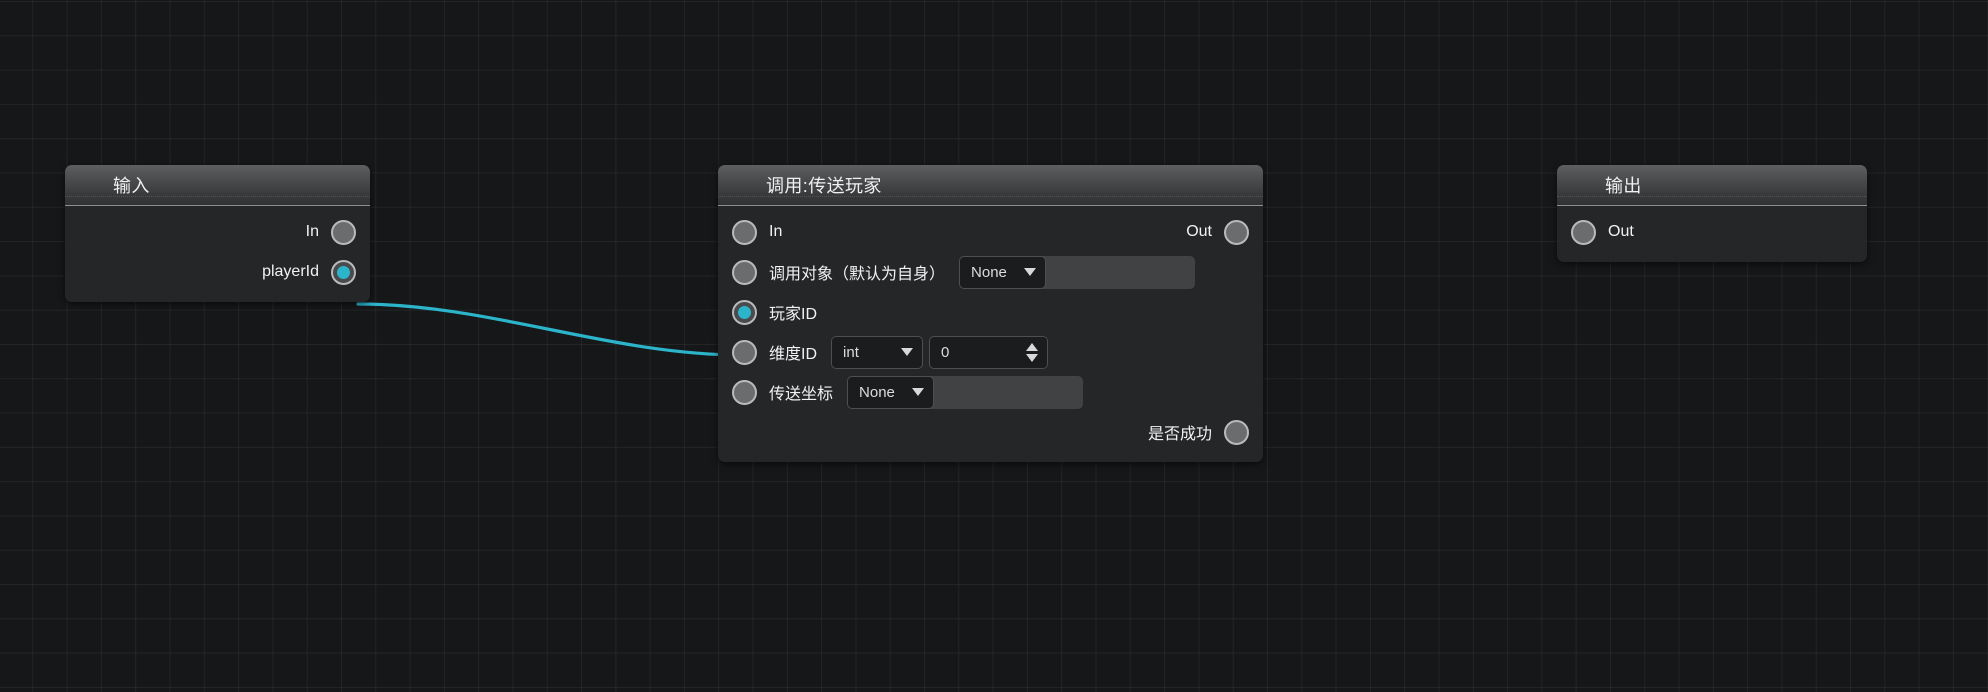  I want to click on dropdown-call-target: None, so click(1003, 272).